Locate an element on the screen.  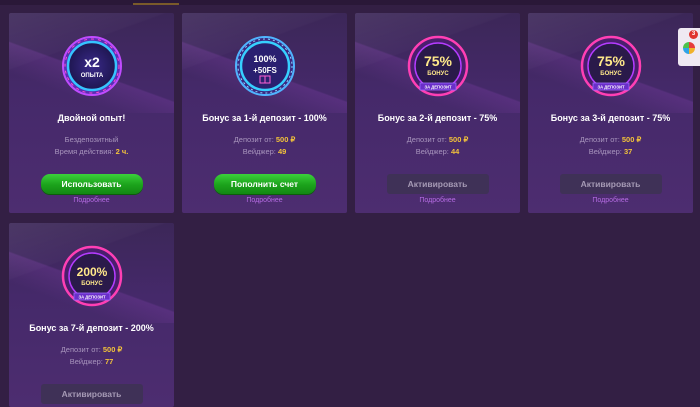
top-bar is located at coordinates (350, 2).